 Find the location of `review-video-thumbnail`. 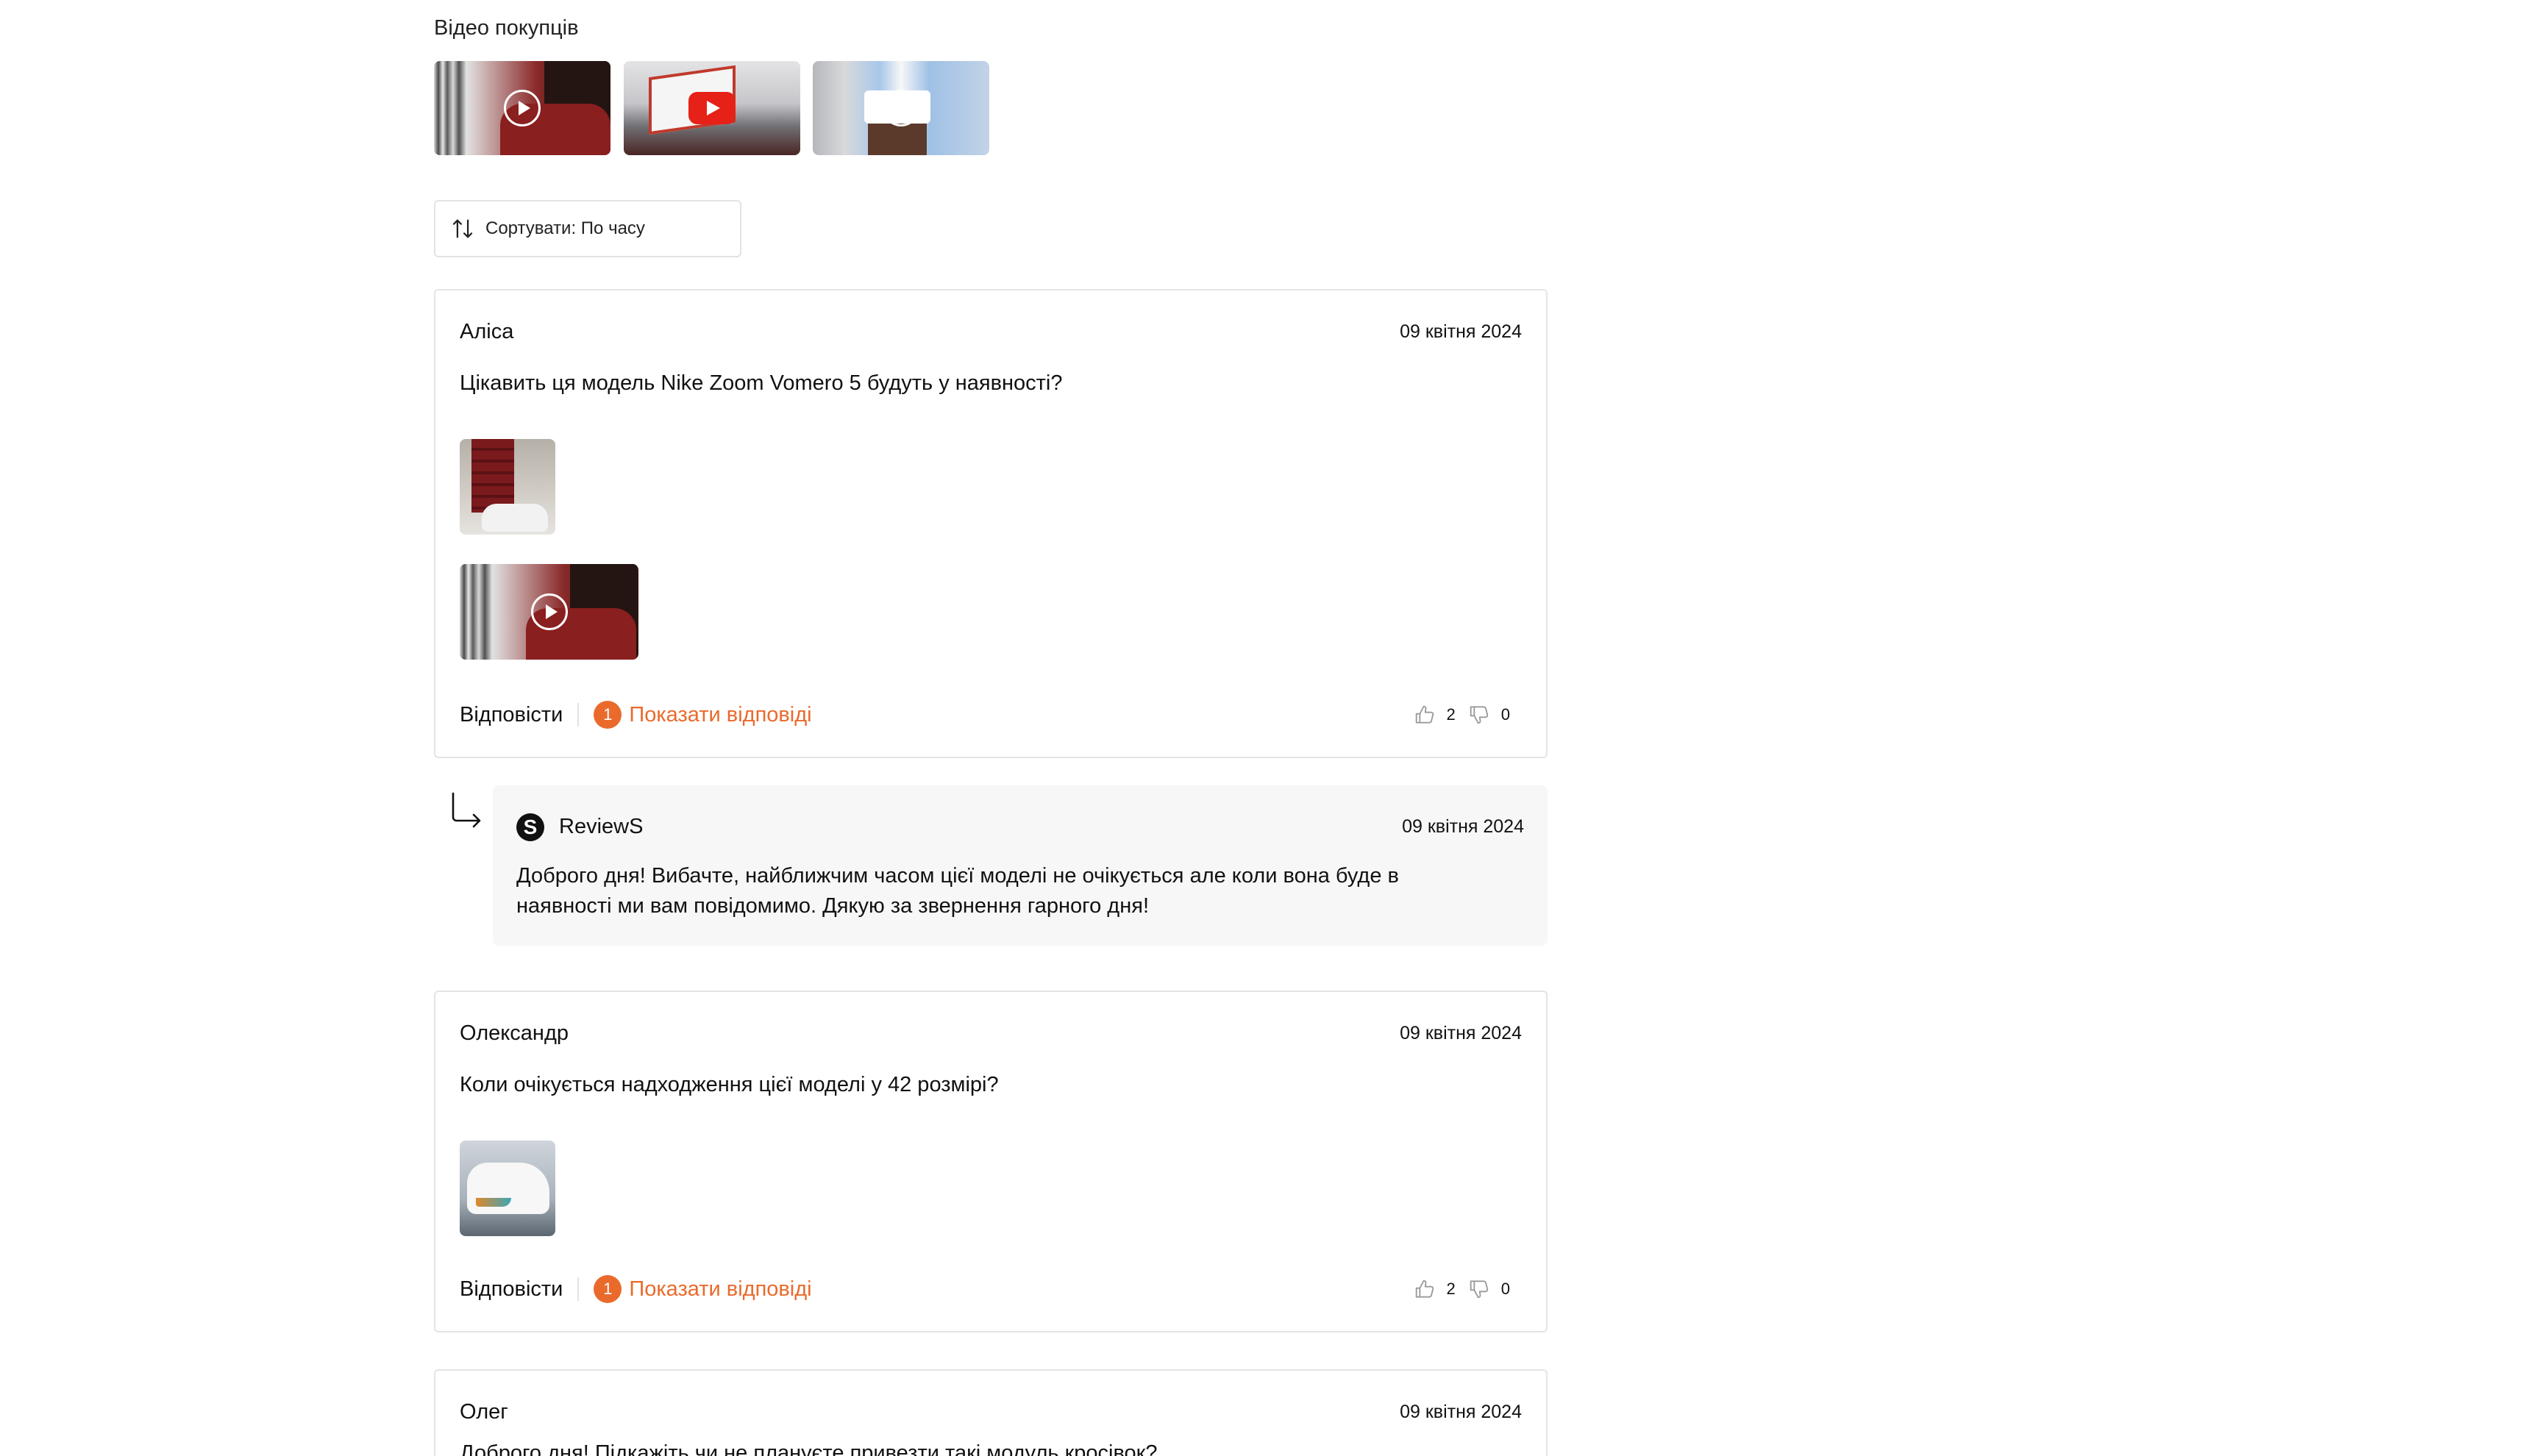

review-video-thumbnail is located at coordinates (549, 612).